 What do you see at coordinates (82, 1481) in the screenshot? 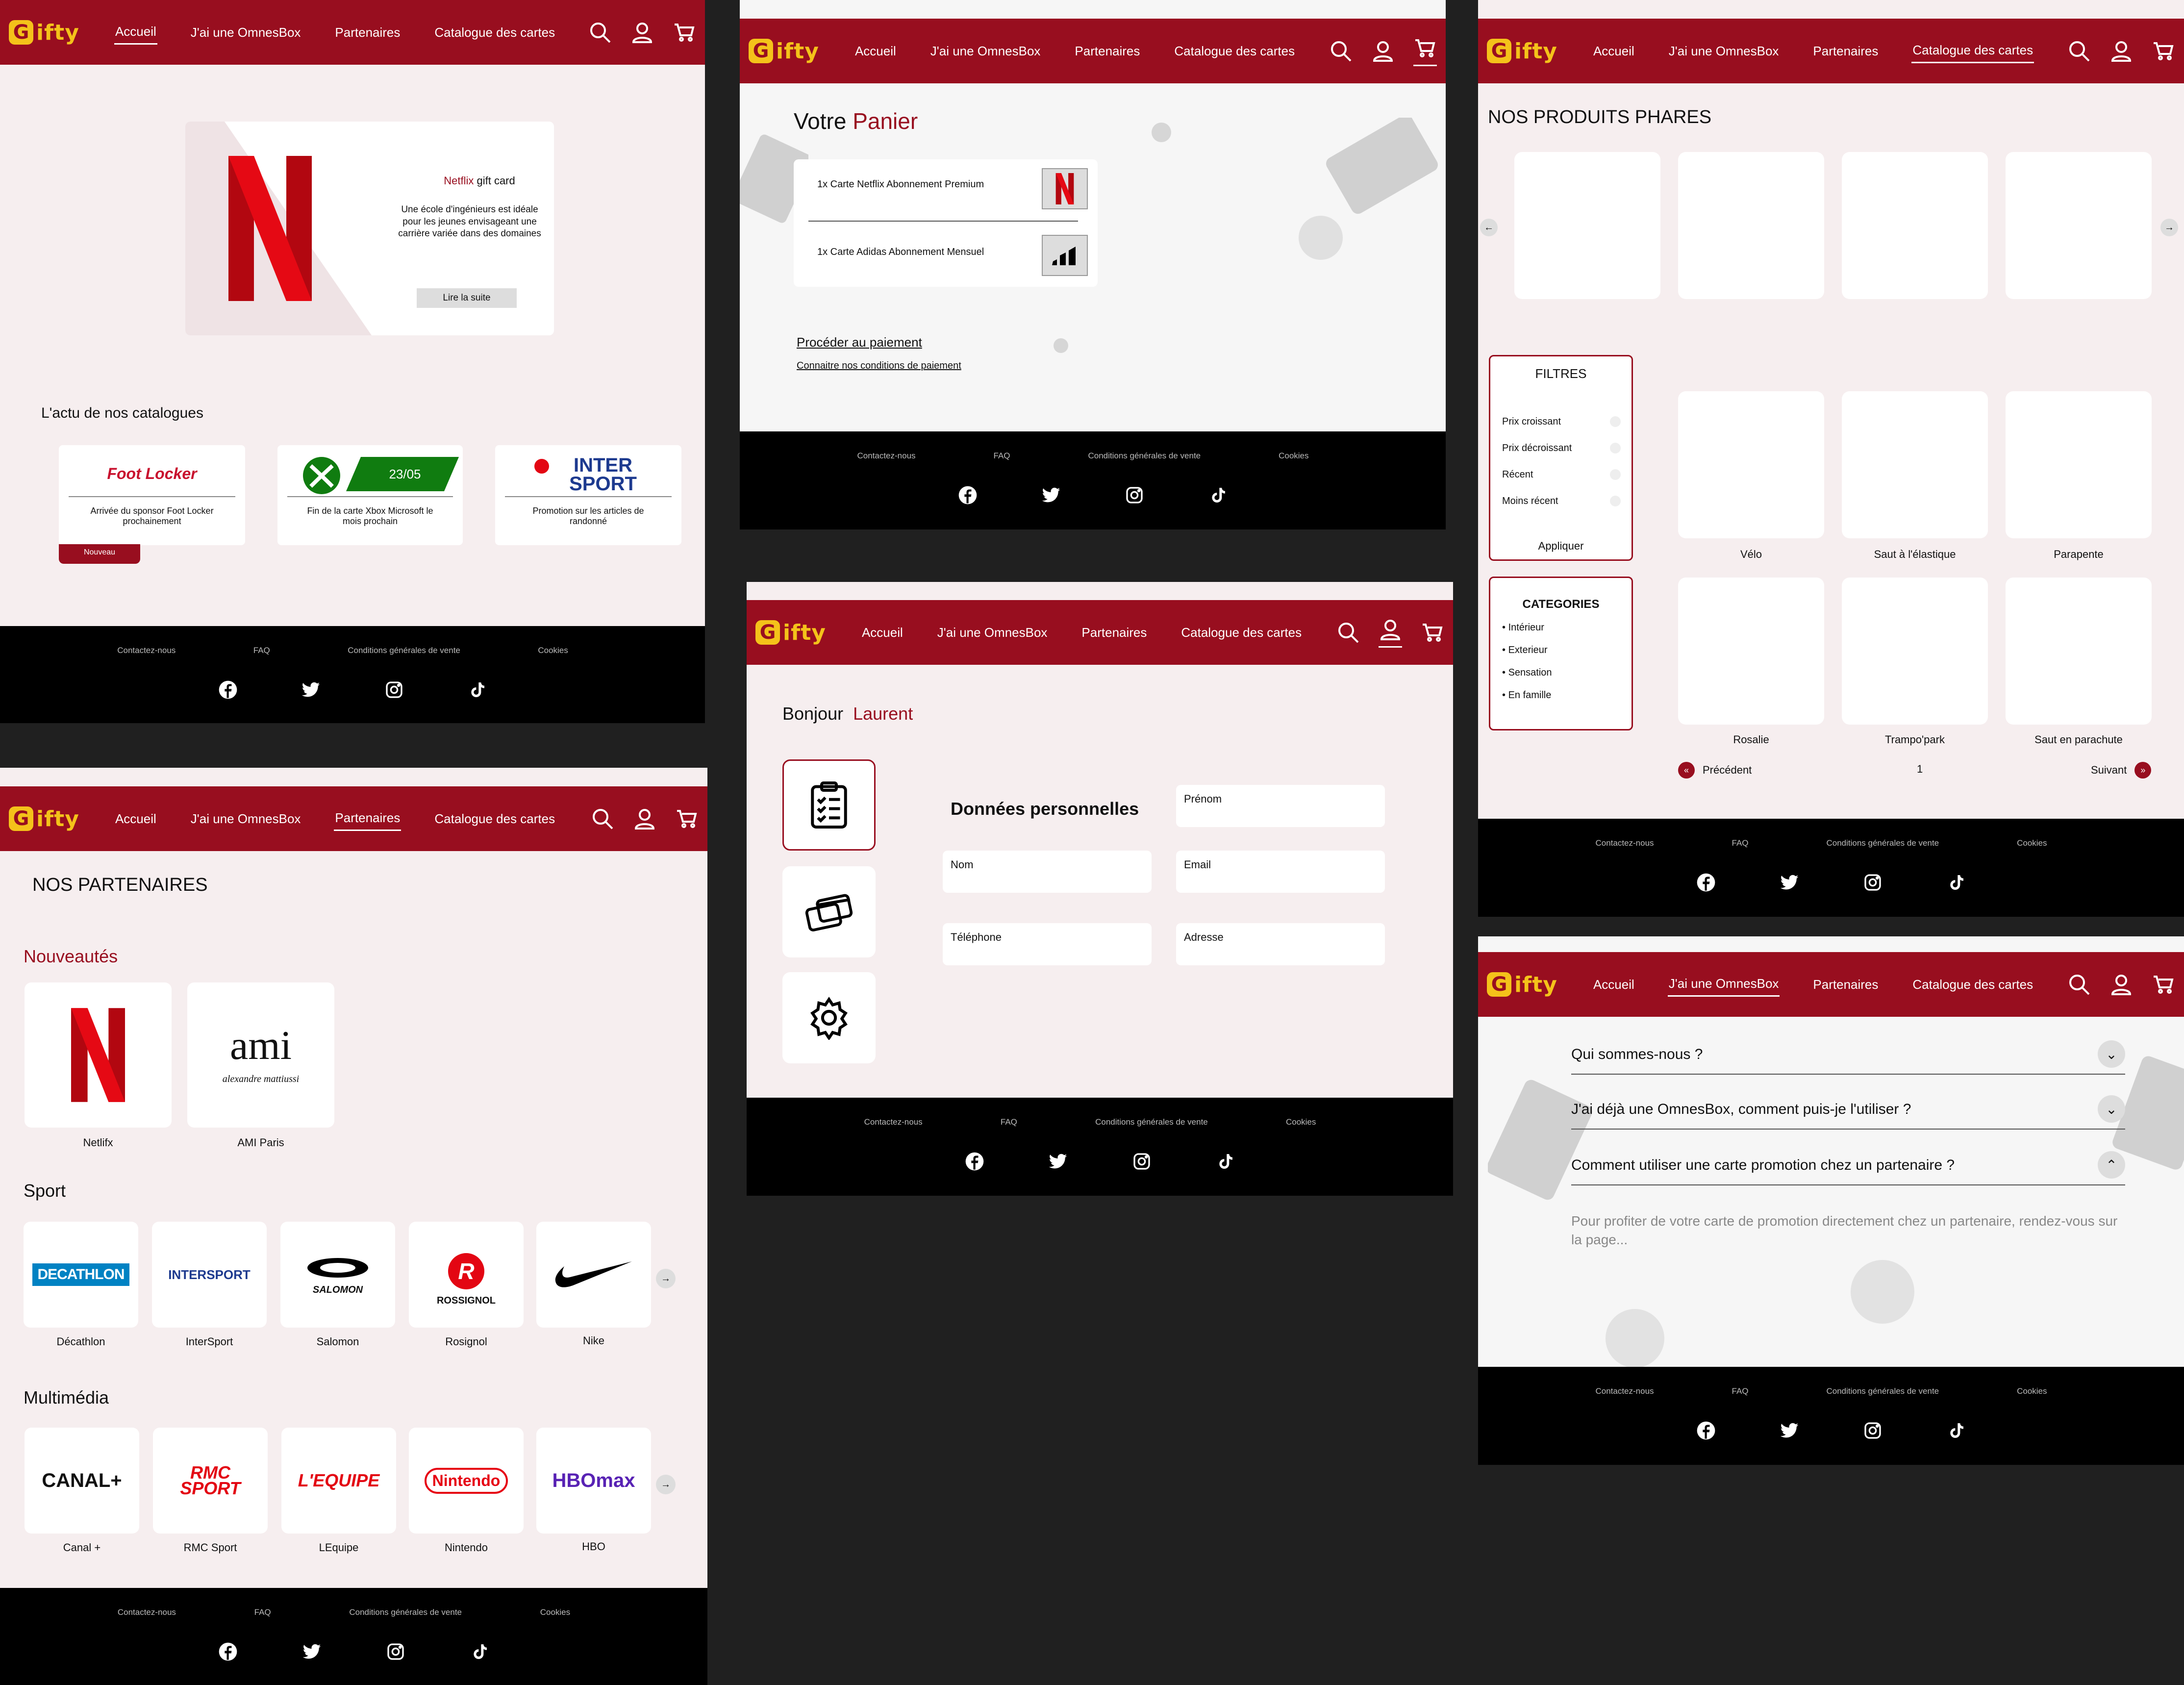
I see `partner-card-canal: CANAL+` at bounding box center [82, 1481].